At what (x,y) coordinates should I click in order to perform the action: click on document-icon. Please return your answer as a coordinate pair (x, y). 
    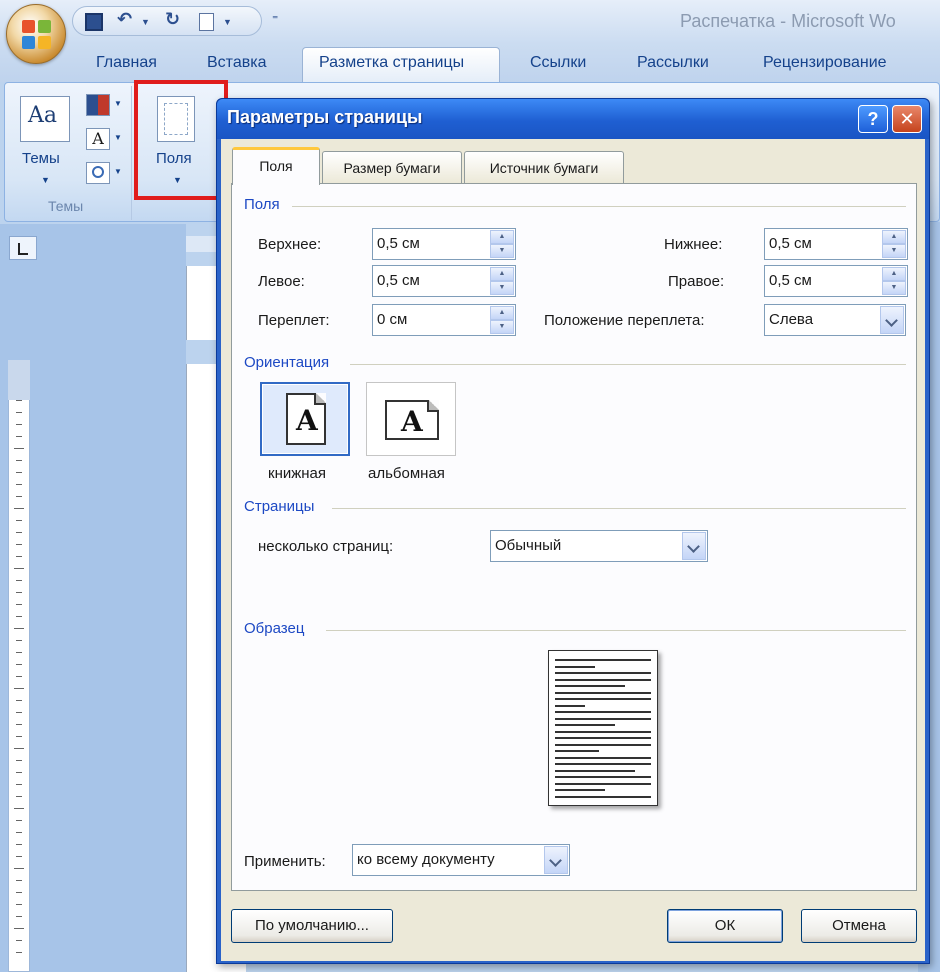
    Looking at the image, I should click on (206, 22).